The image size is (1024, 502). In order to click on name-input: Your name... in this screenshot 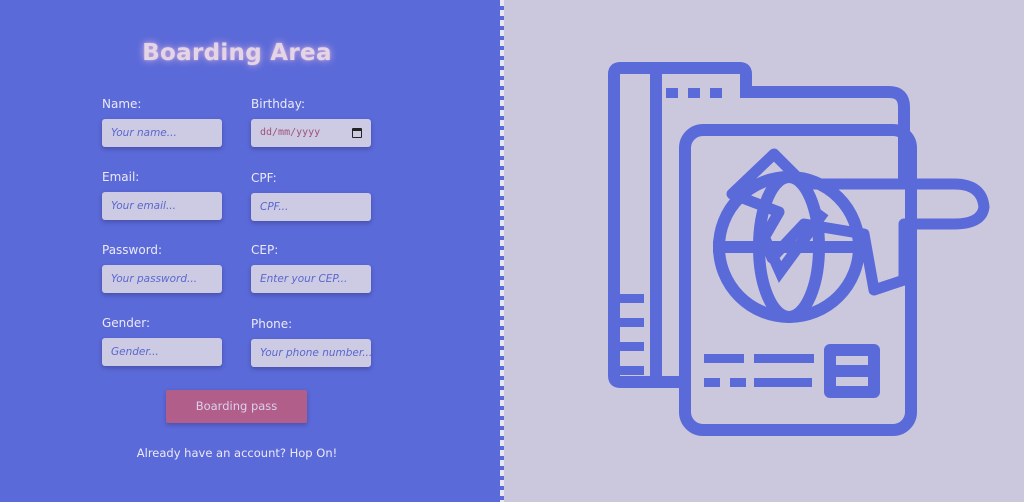, I will do `click(162, 133)`.